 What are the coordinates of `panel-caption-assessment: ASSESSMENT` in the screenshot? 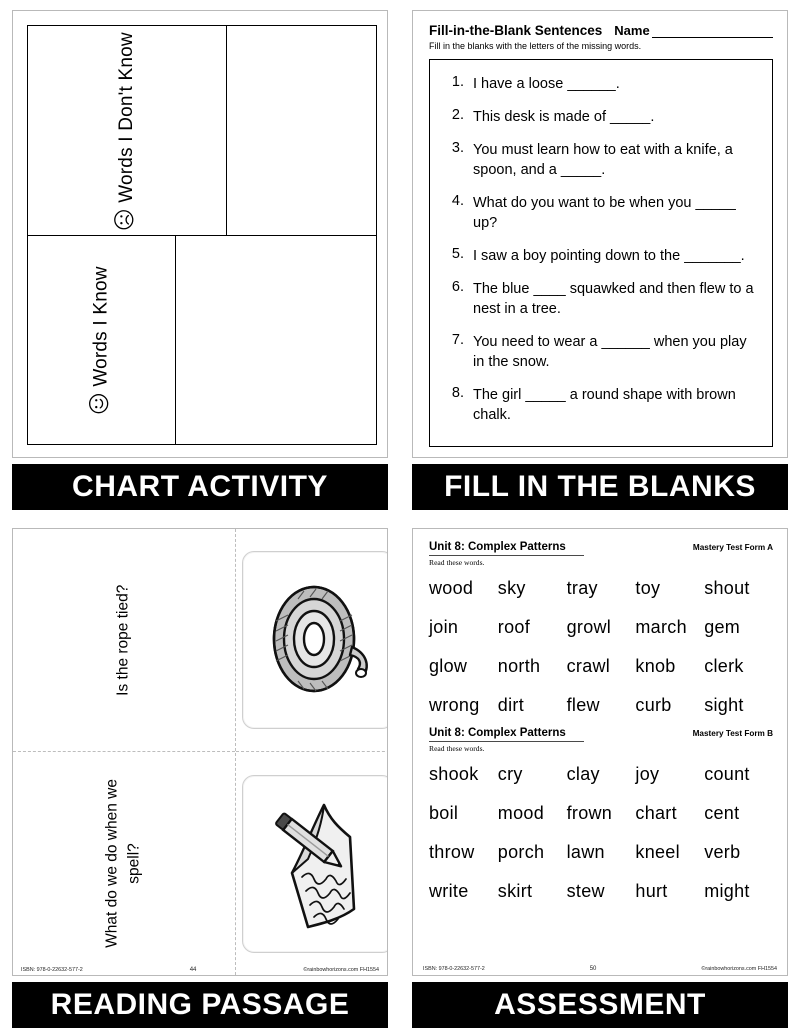 It's located at (600, 1005).